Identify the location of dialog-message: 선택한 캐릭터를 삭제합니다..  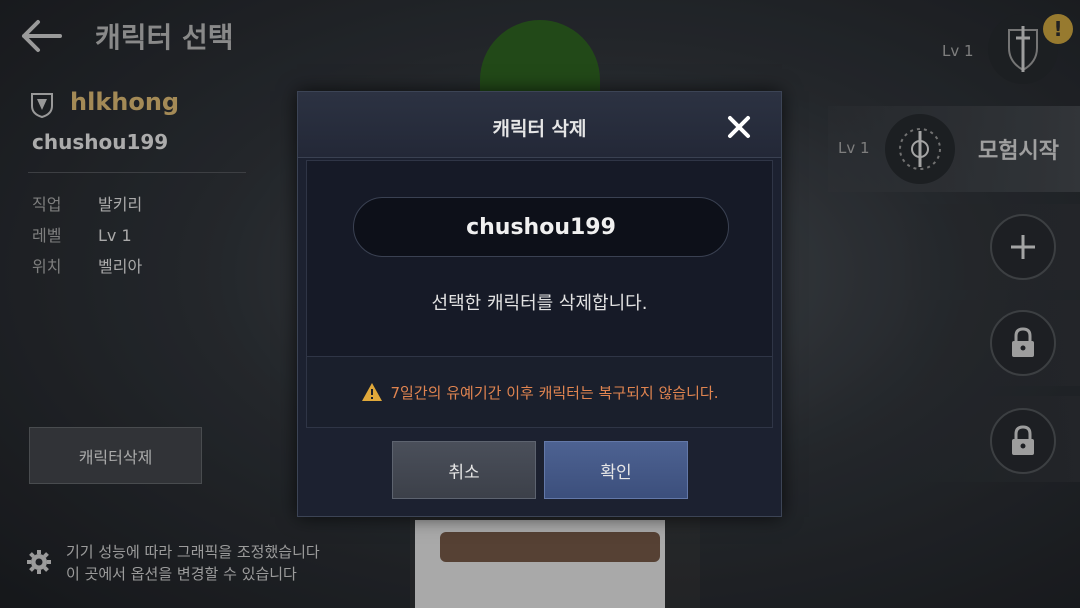
(539, 303).